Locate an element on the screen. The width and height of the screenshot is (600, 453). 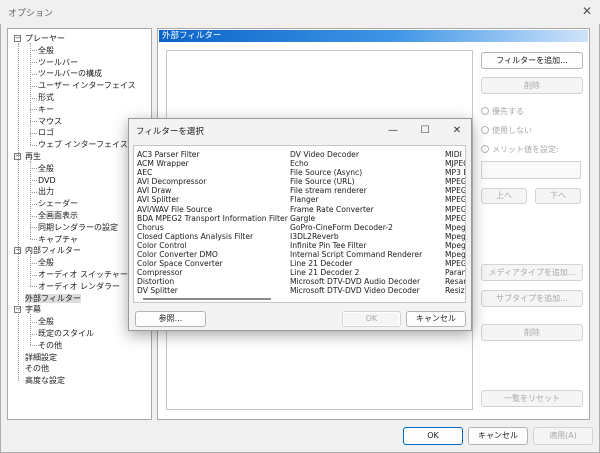
tree-item: 外部フィルター is located at coordinates (53, 298).